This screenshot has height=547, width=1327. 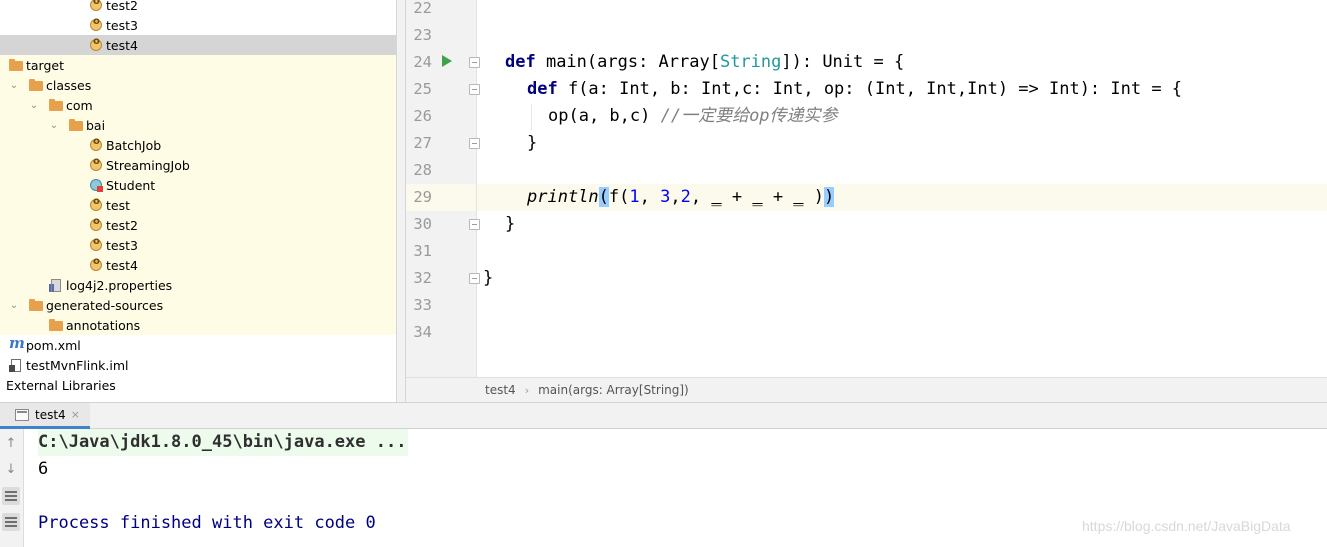 I want to click on tree-item: ⌄ com, so click(x=198, y=105).